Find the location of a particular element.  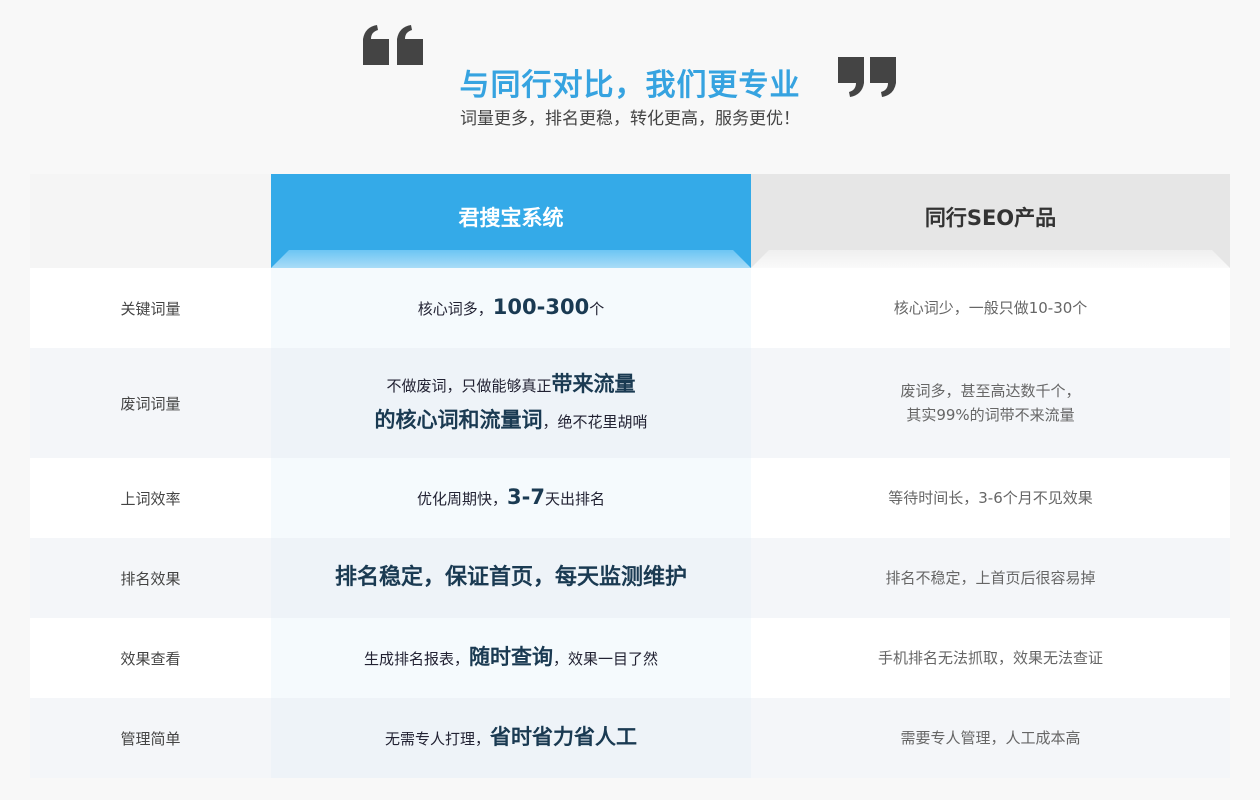

peer-text: 手机排名无法抓取，效果无法查证 is located at coordinates (990, 658).